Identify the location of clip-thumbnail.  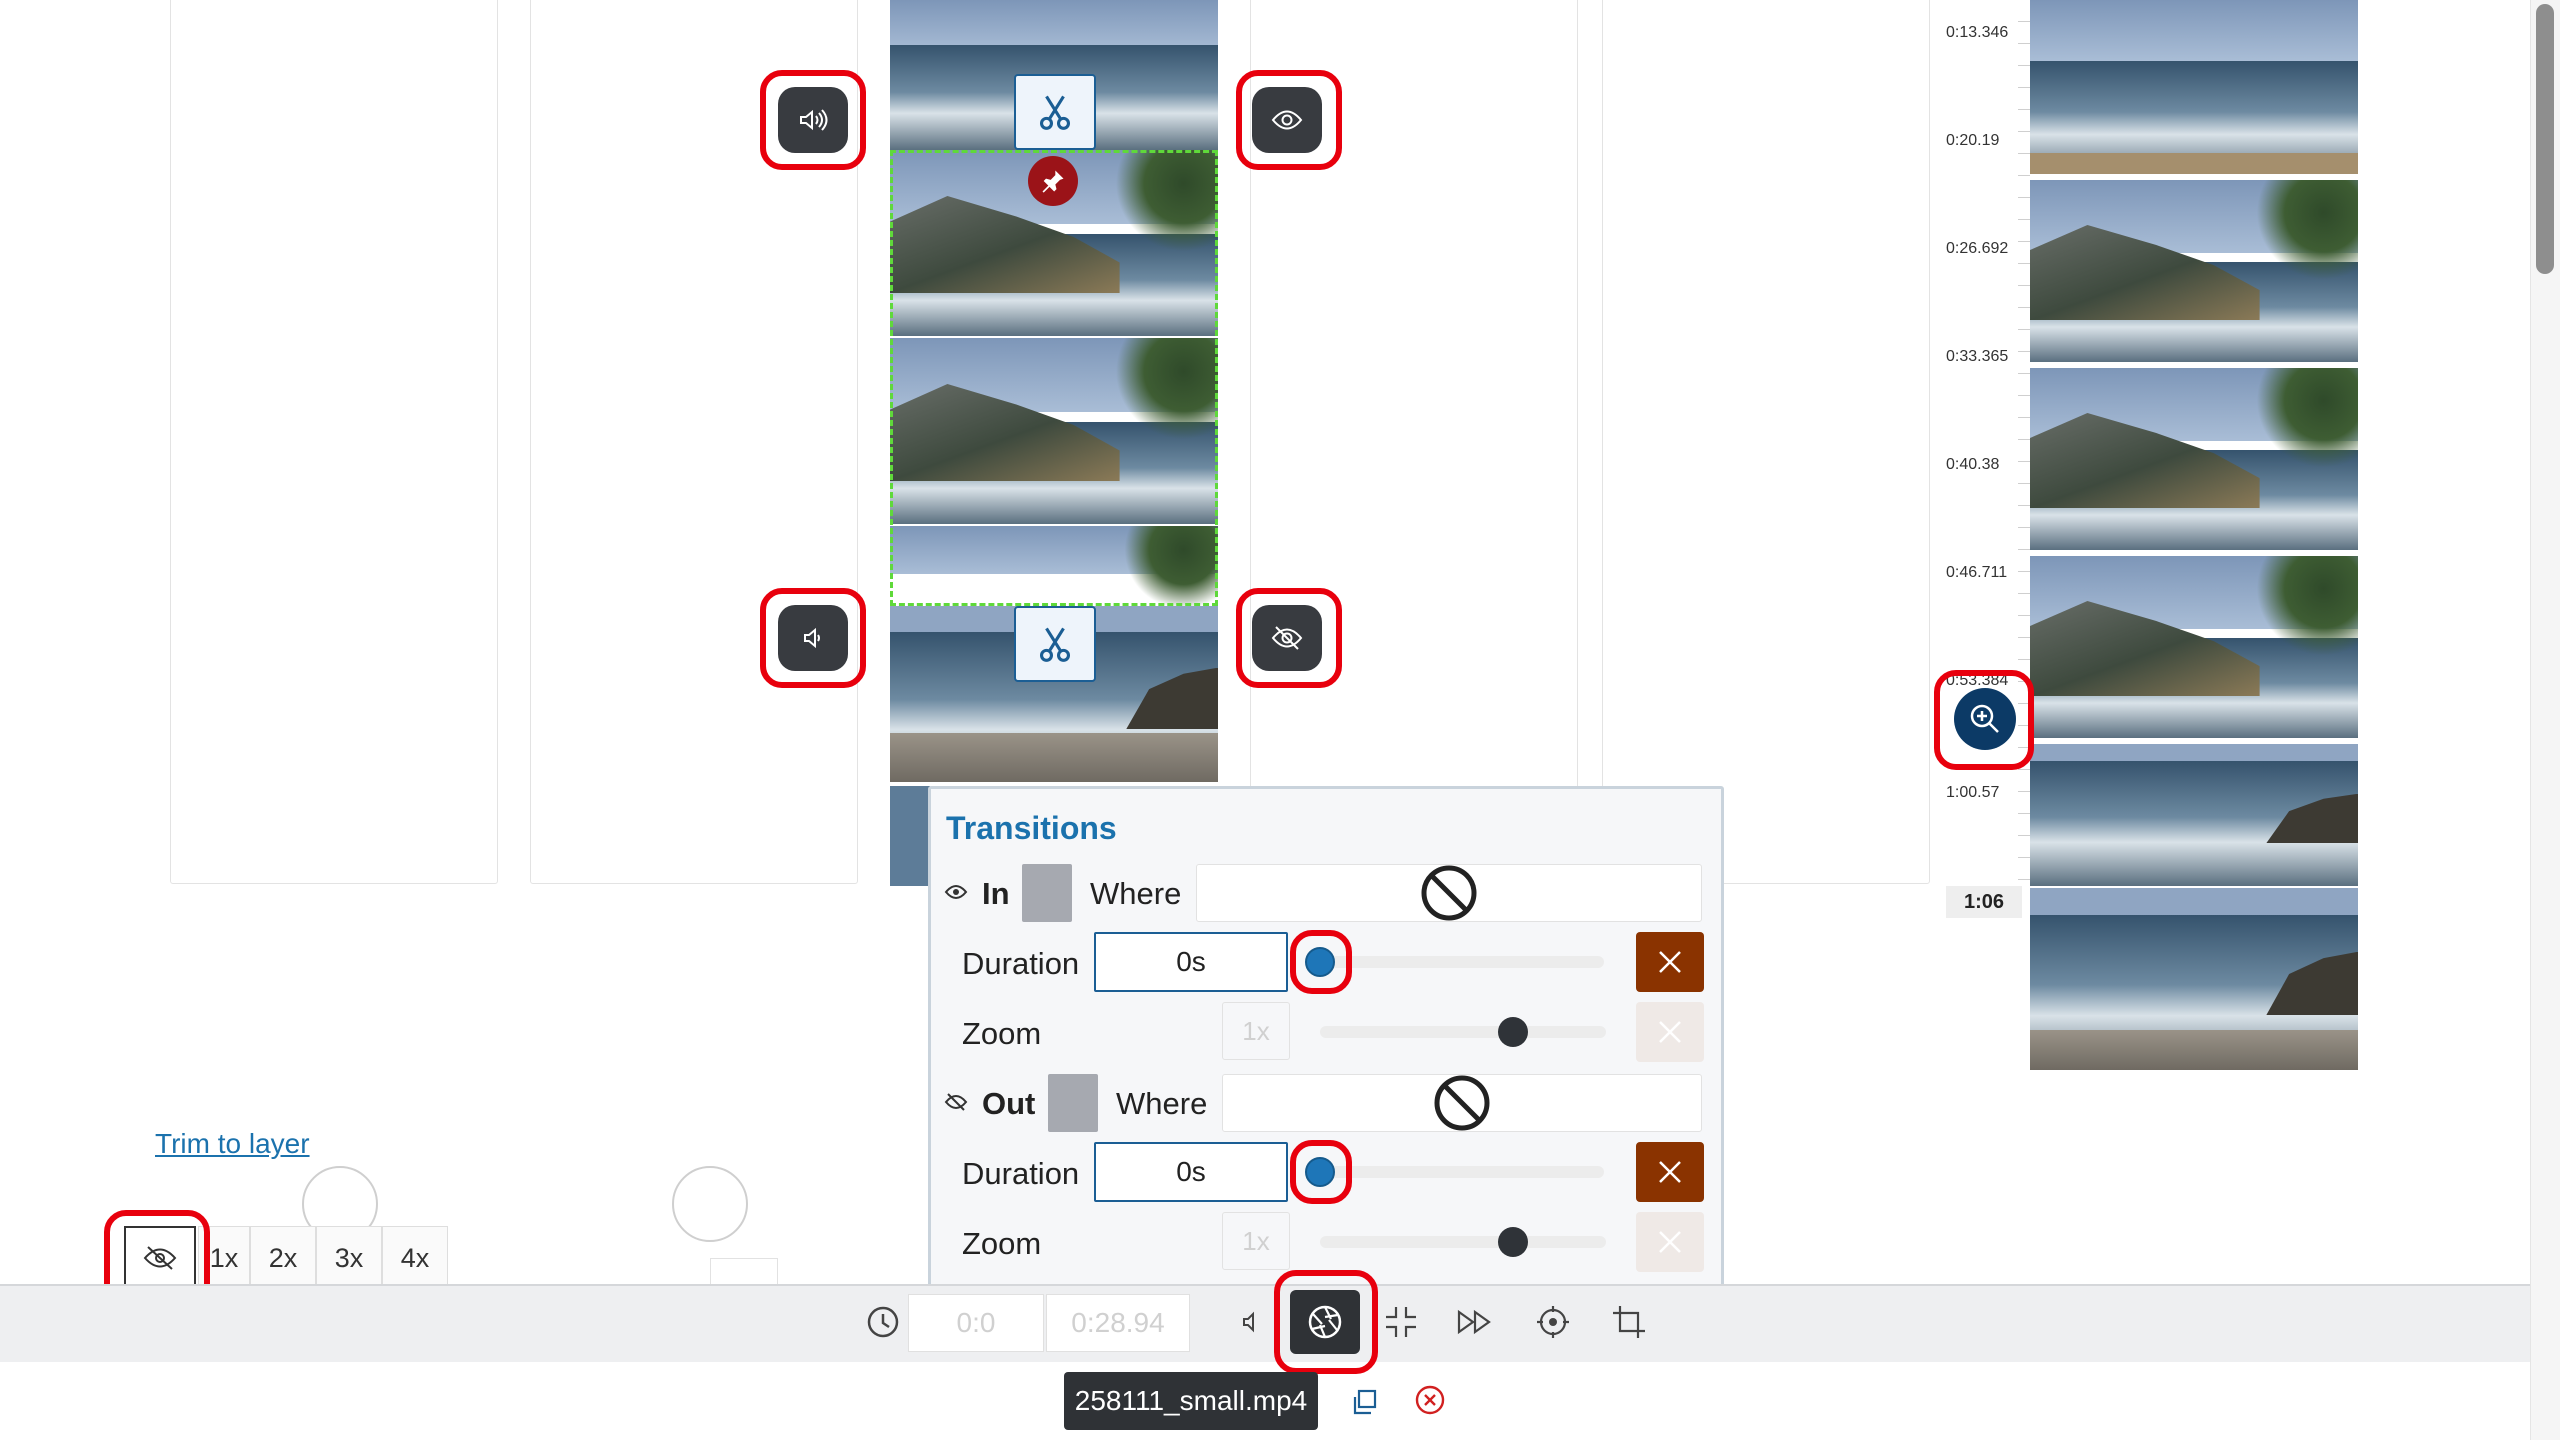
(910, 836).